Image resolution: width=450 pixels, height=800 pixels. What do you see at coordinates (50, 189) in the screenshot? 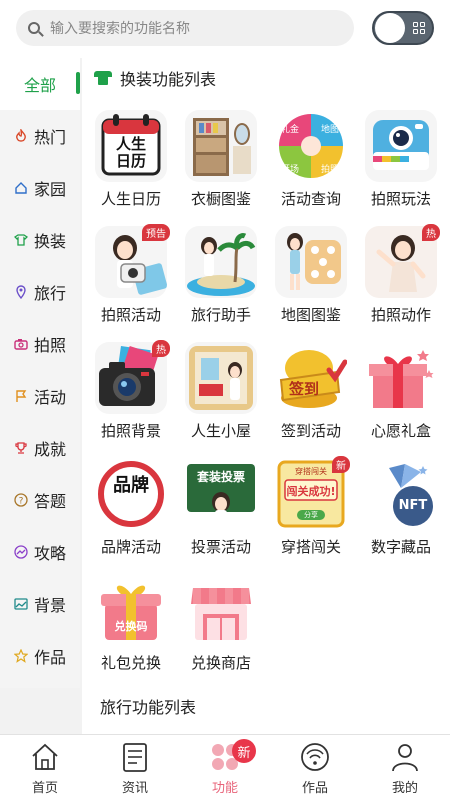
I see `sidebar-item-label: 家园` at bounding box center [50, 189].